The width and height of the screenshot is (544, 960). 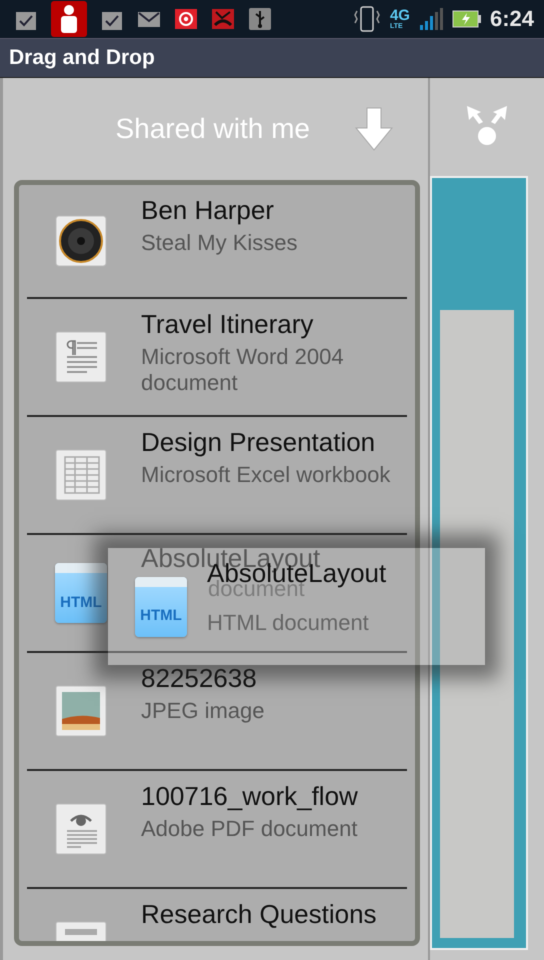 What do you see at coordinates (431, 19) in the screenshot?
I see `signal-icon` at bounding box center [431, 19].